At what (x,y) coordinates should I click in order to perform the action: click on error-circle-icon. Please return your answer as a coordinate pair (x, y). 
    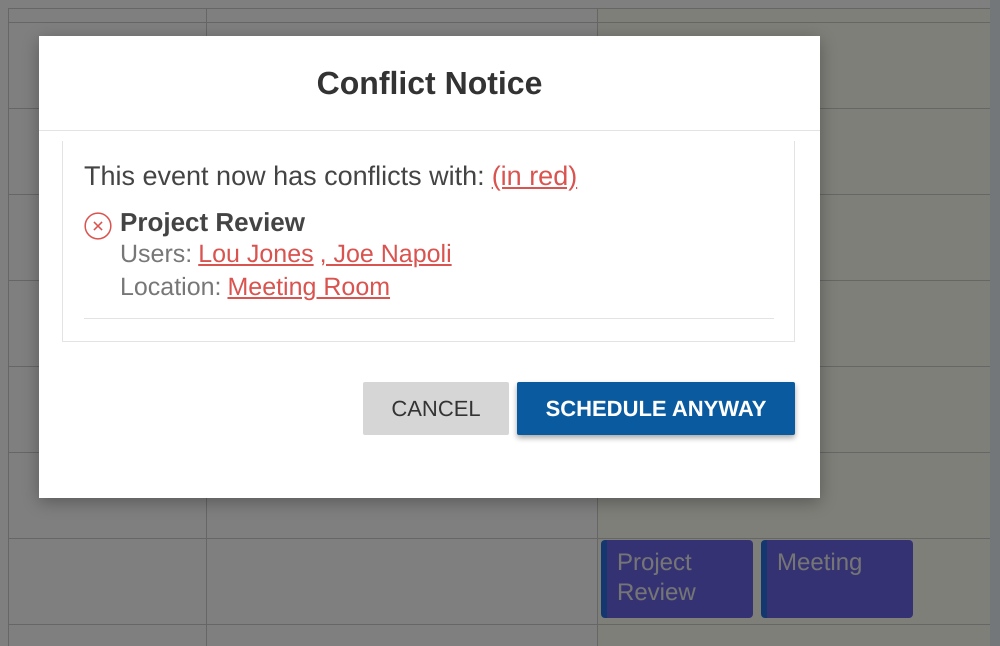
    Looking at the image, I should click on (98, 226).